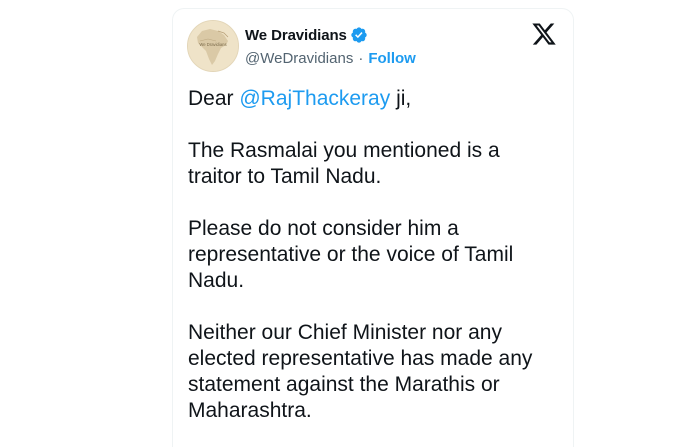 This screenshot has width=696, height=447. What do you see at coordinates (296, 35) in the screenshot?
I see `display-name: We Dravidians` at bounding box center [296, 35].